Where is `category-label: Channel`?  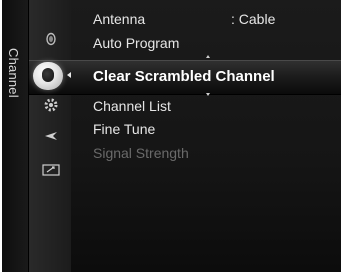
category-label: Channel is located at coordinates (13, 73).